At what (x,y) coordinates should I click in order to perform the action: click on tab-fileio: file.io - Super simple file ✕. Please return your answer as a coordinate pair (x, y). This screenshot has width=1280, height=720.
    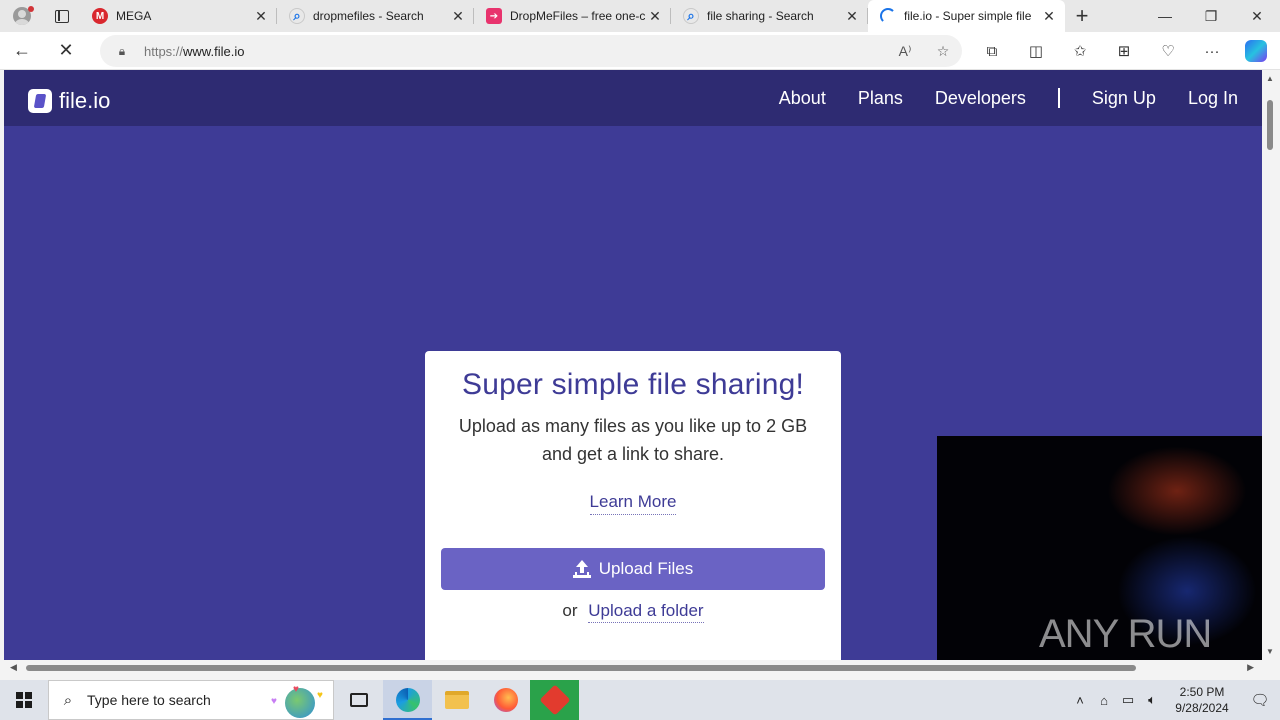
    Looking at the image, I should click on (966, 16).